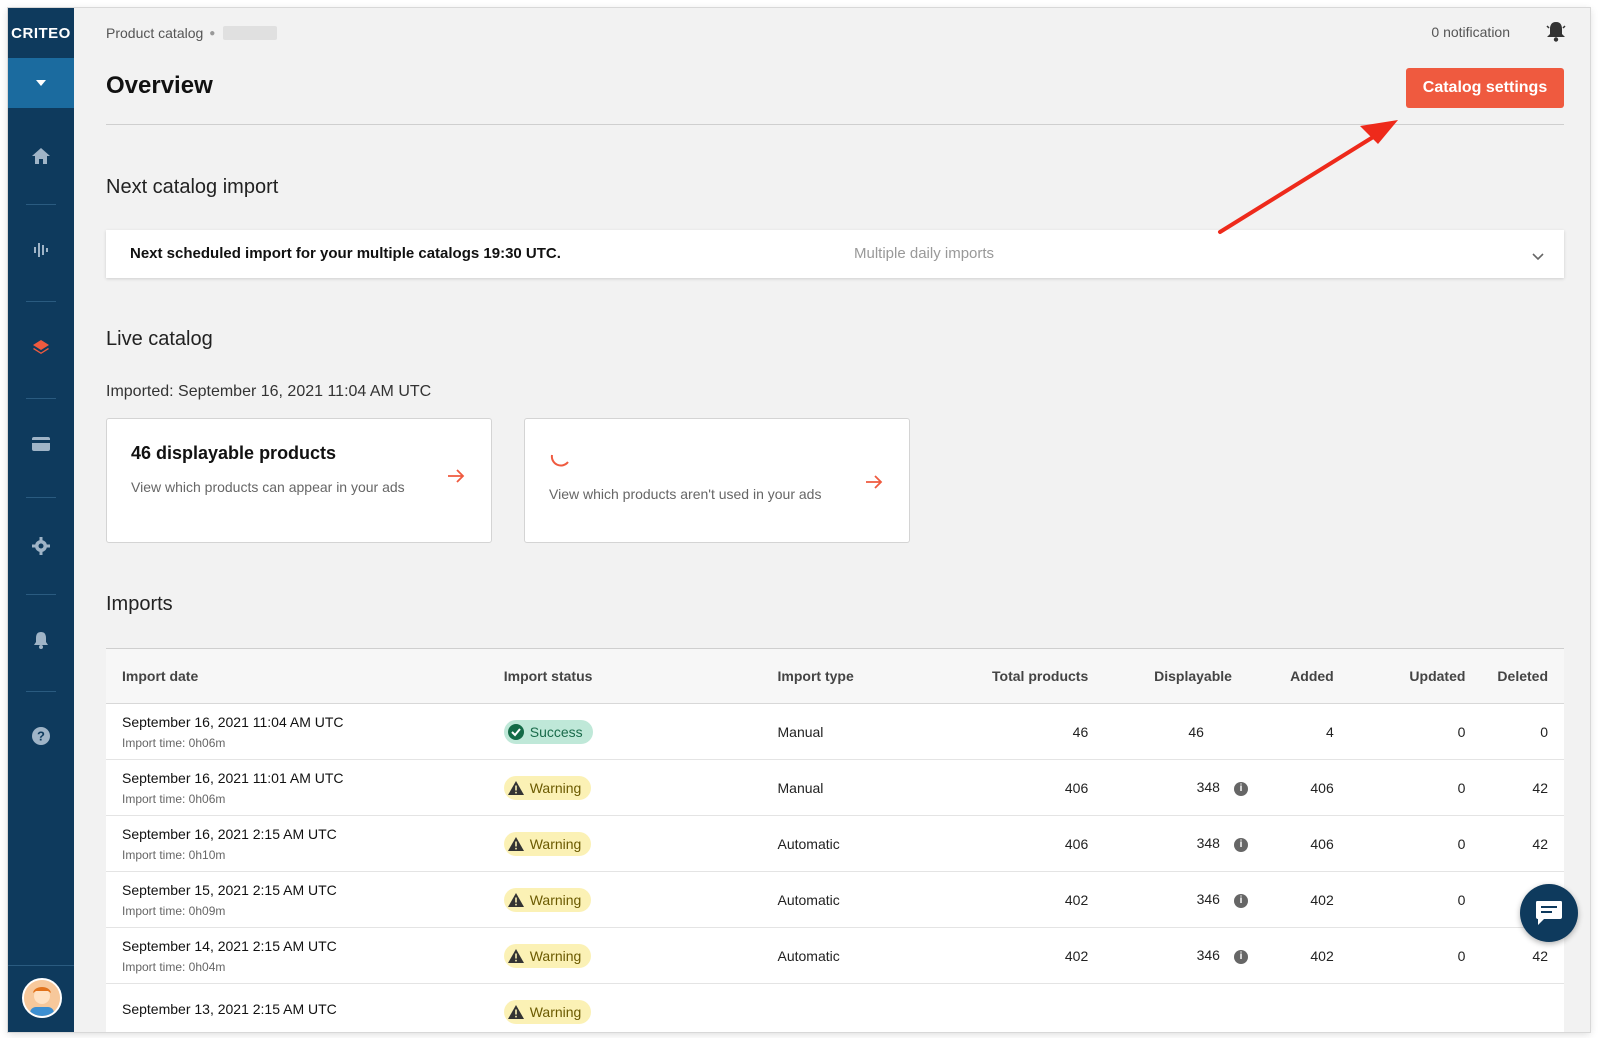 The width and height of the screenshot is (1600, 1038). Describe the element at coordinates (548, 731) in the screenshot. I see `status-badge: Success` at that location.